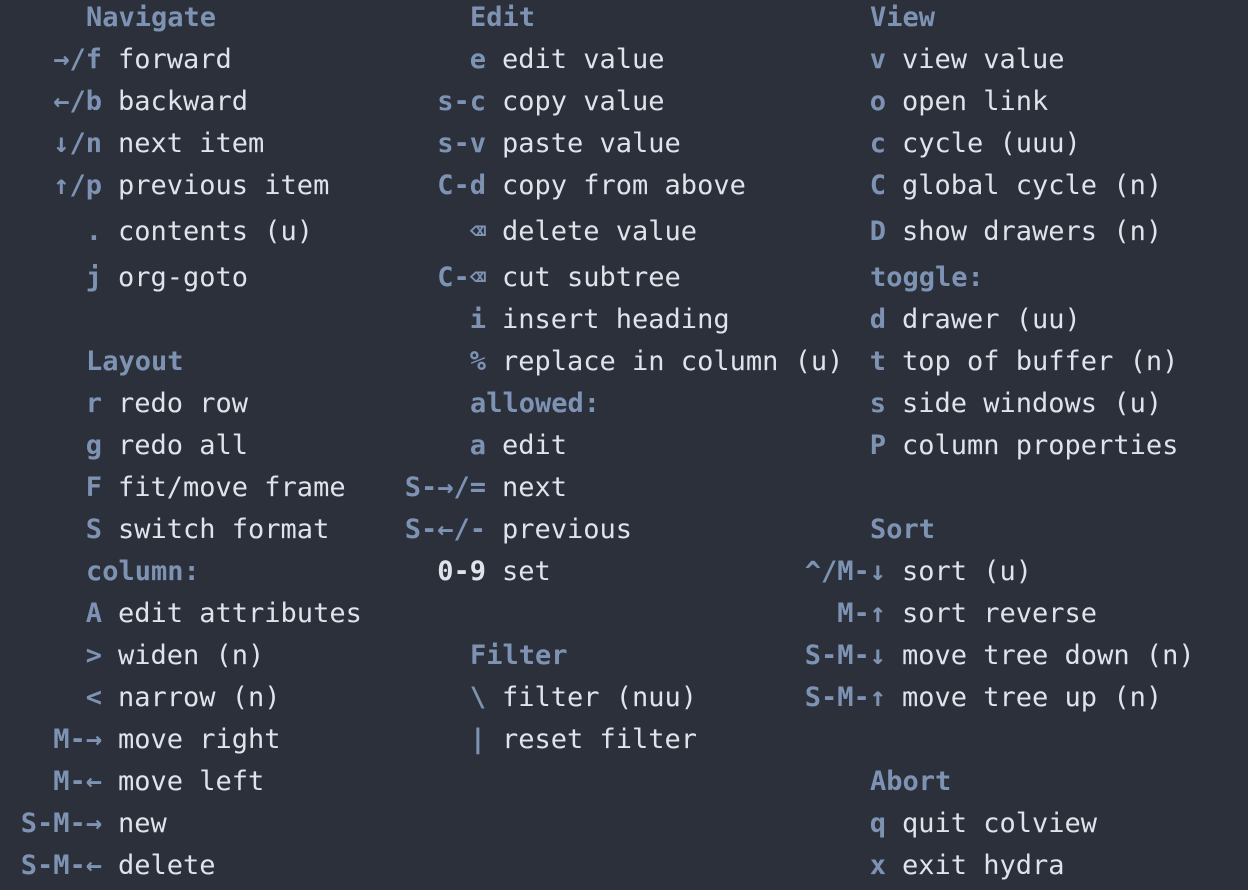  I want to click on key-description: side windows (u), so click(1032, 403).